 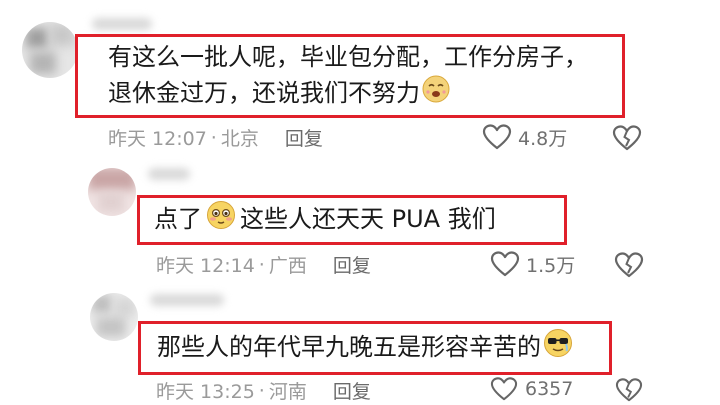 I want to click on location: 广西, so click(x=287, y=266).